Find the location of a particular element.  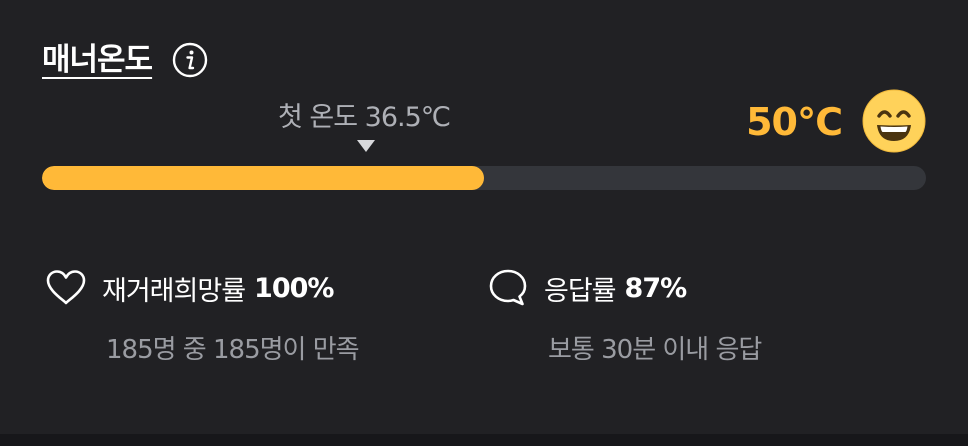

first-temperature-marker is located at coordinates (366, 146).